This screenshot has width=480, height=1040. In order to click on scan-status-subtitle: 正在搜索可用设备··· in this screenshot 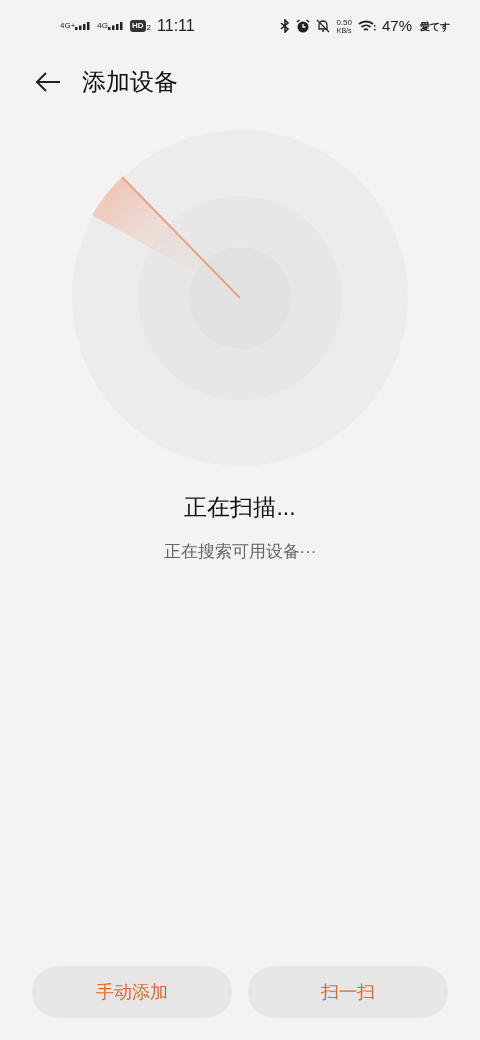, I will do `click(240, 551)`.